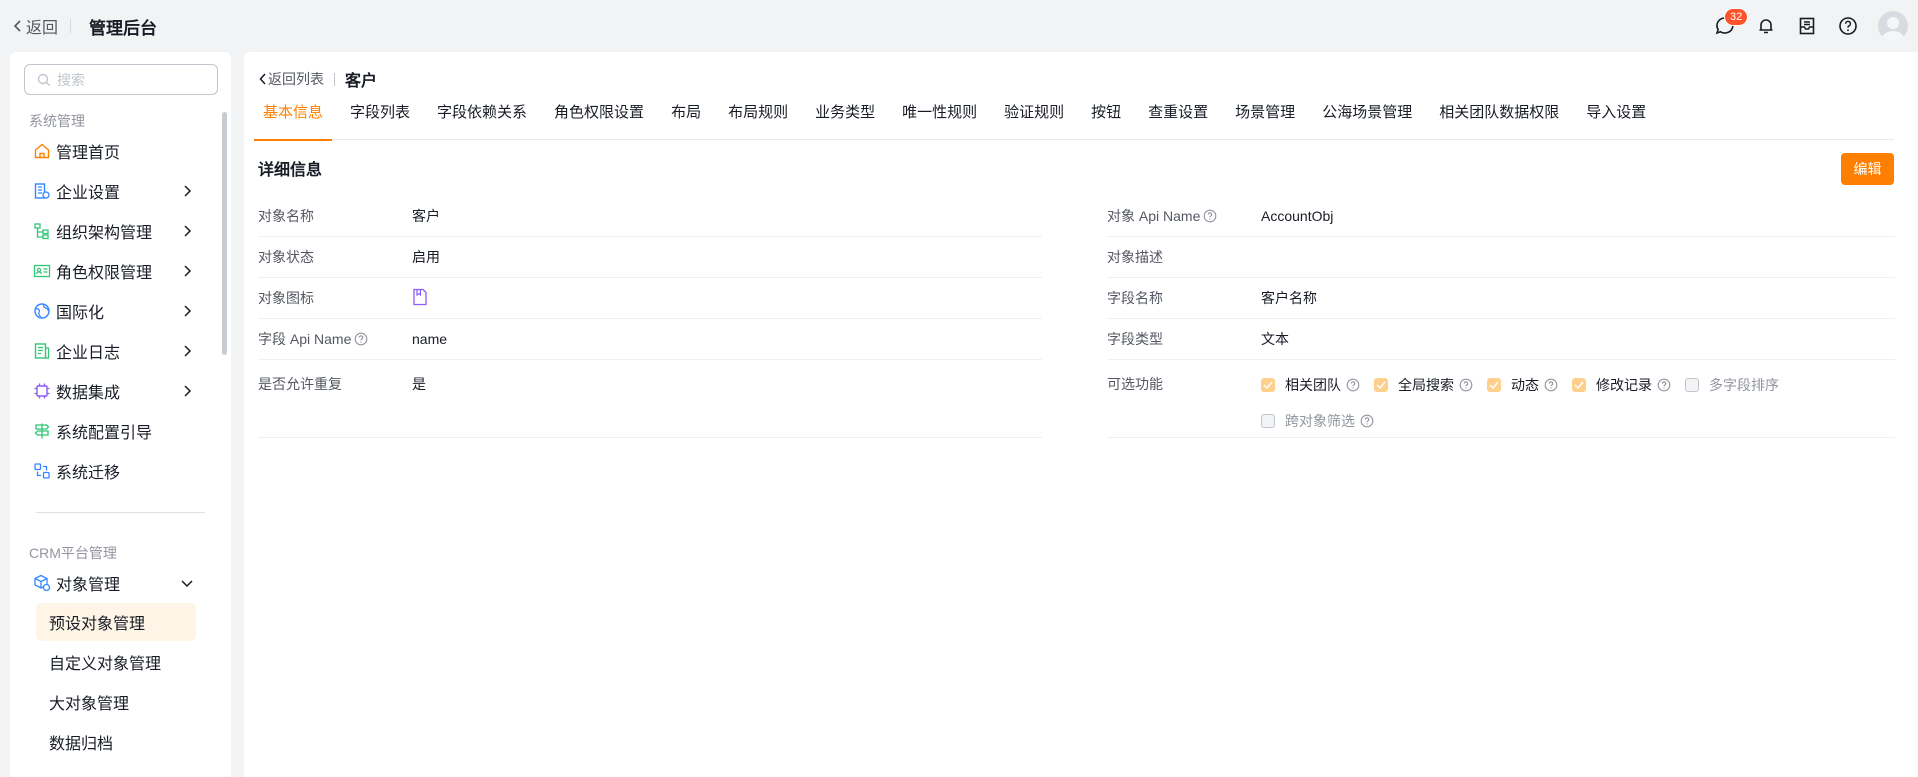  I want to click on sidebar-subitem-label: 数据归档, so click(81, 744).